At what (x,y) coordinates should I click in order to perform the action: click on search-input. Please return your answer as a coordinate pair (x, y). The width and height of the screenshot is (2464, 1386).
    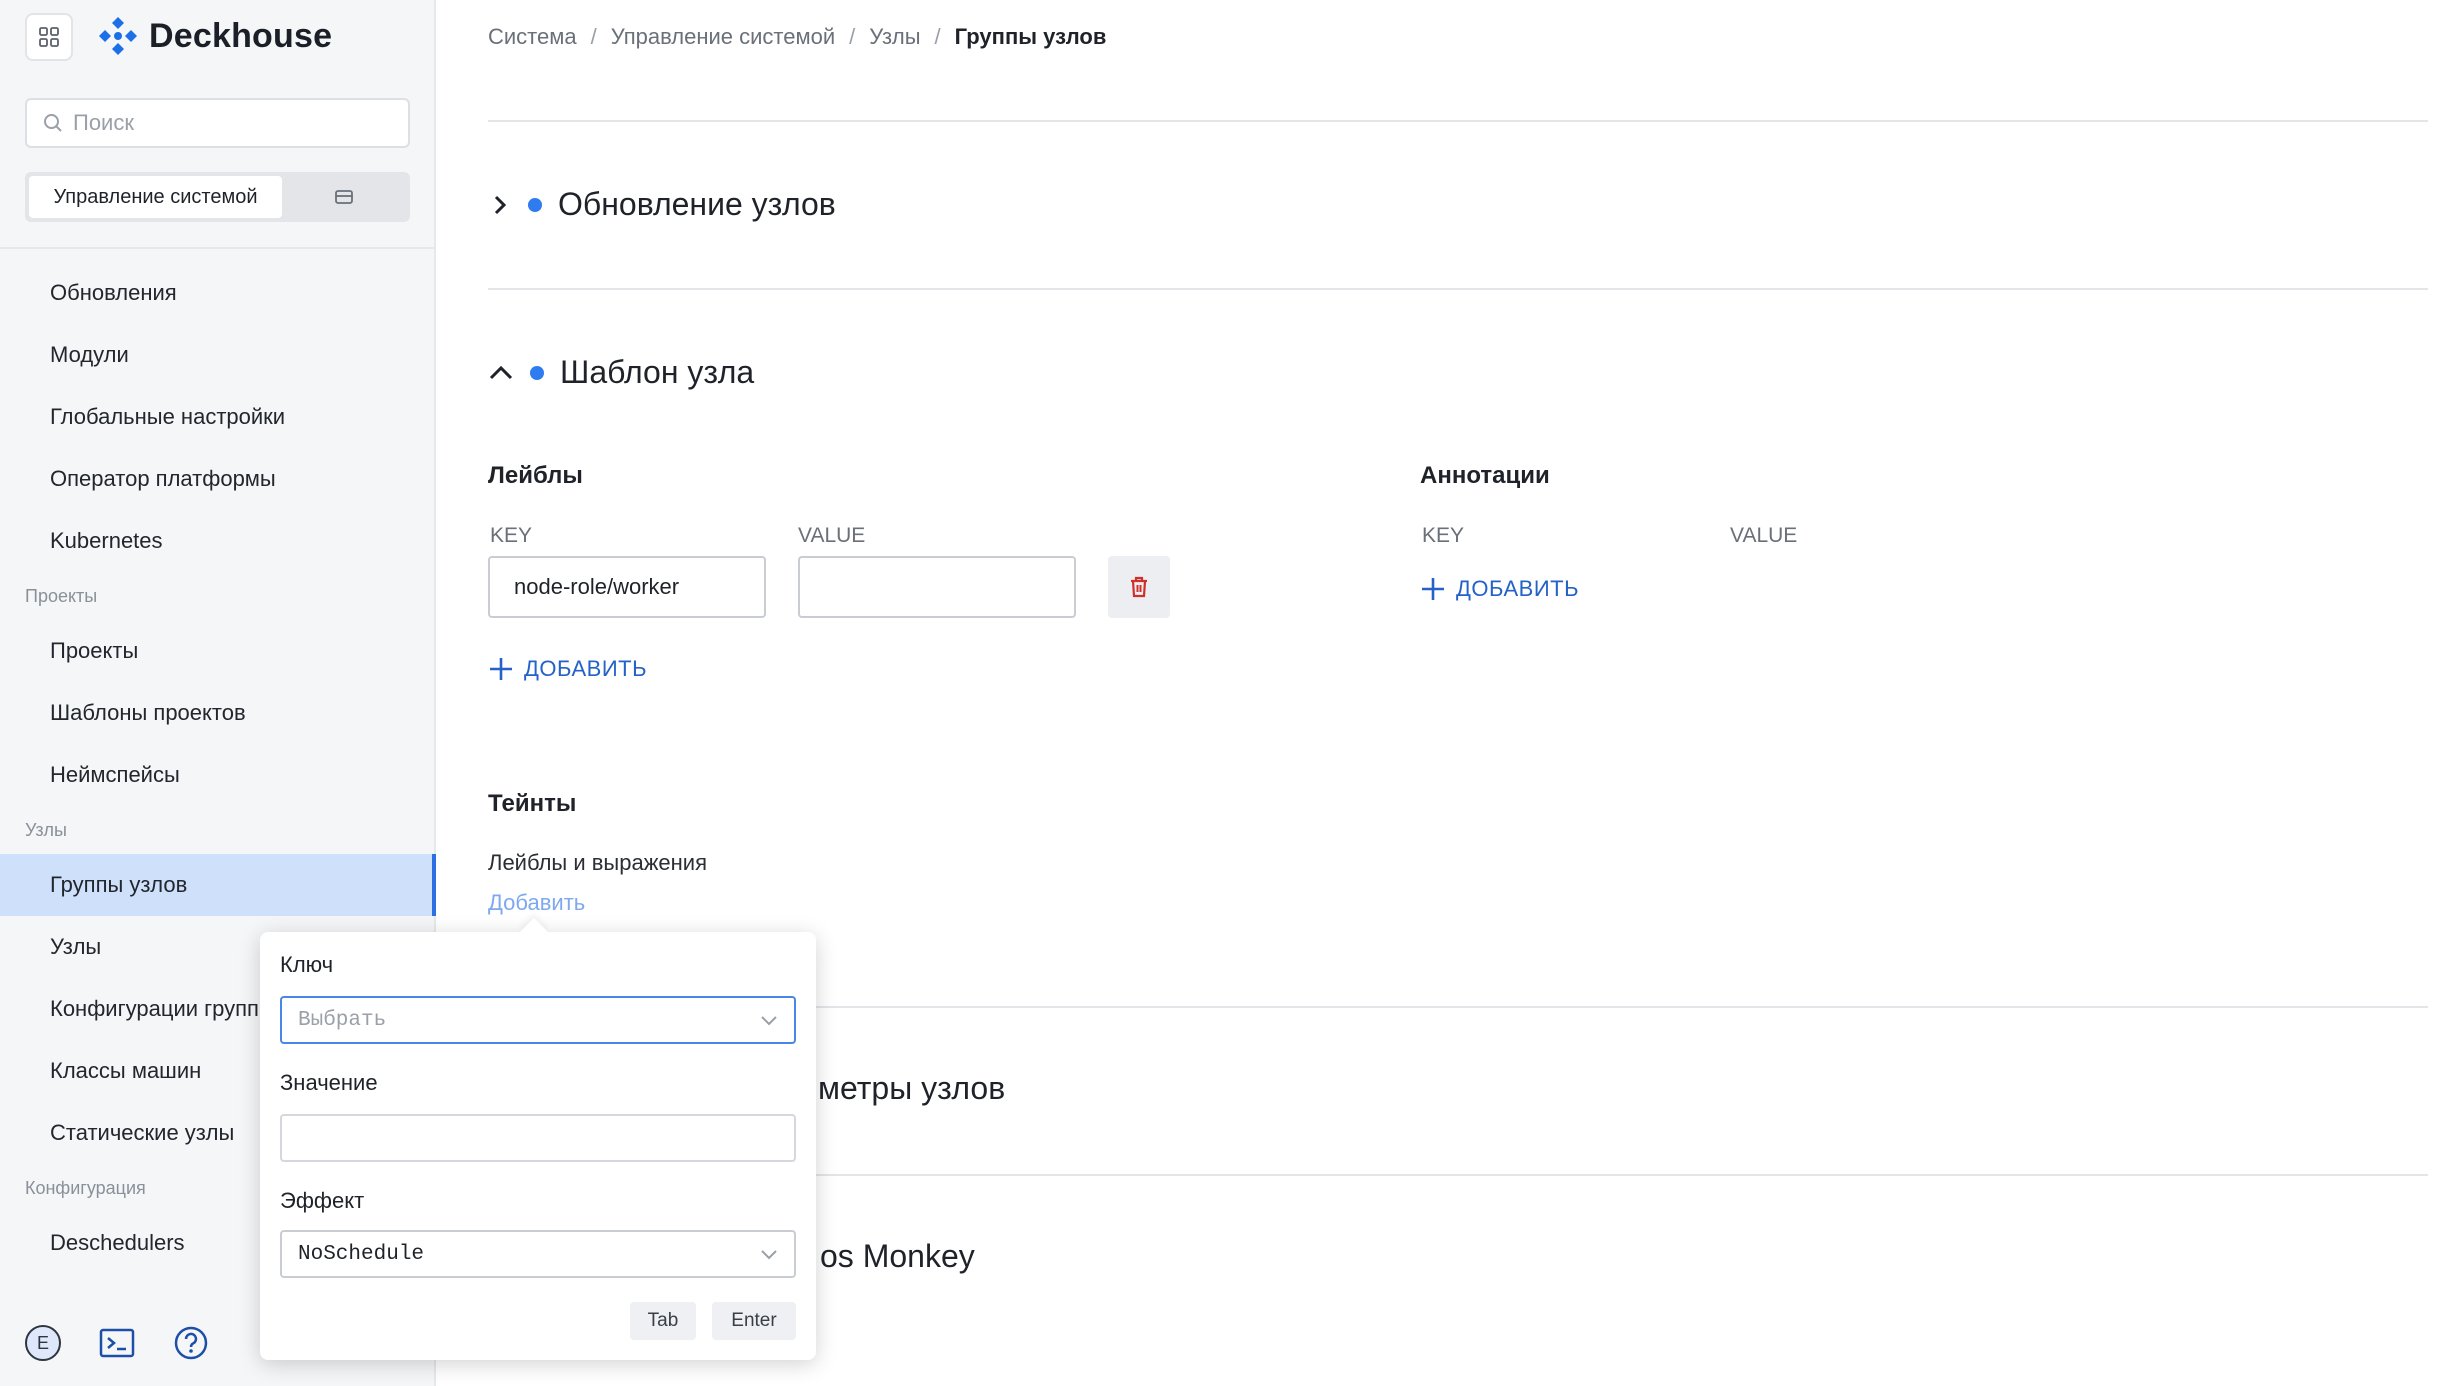
    Looking at the image, I should click on (233, 123).